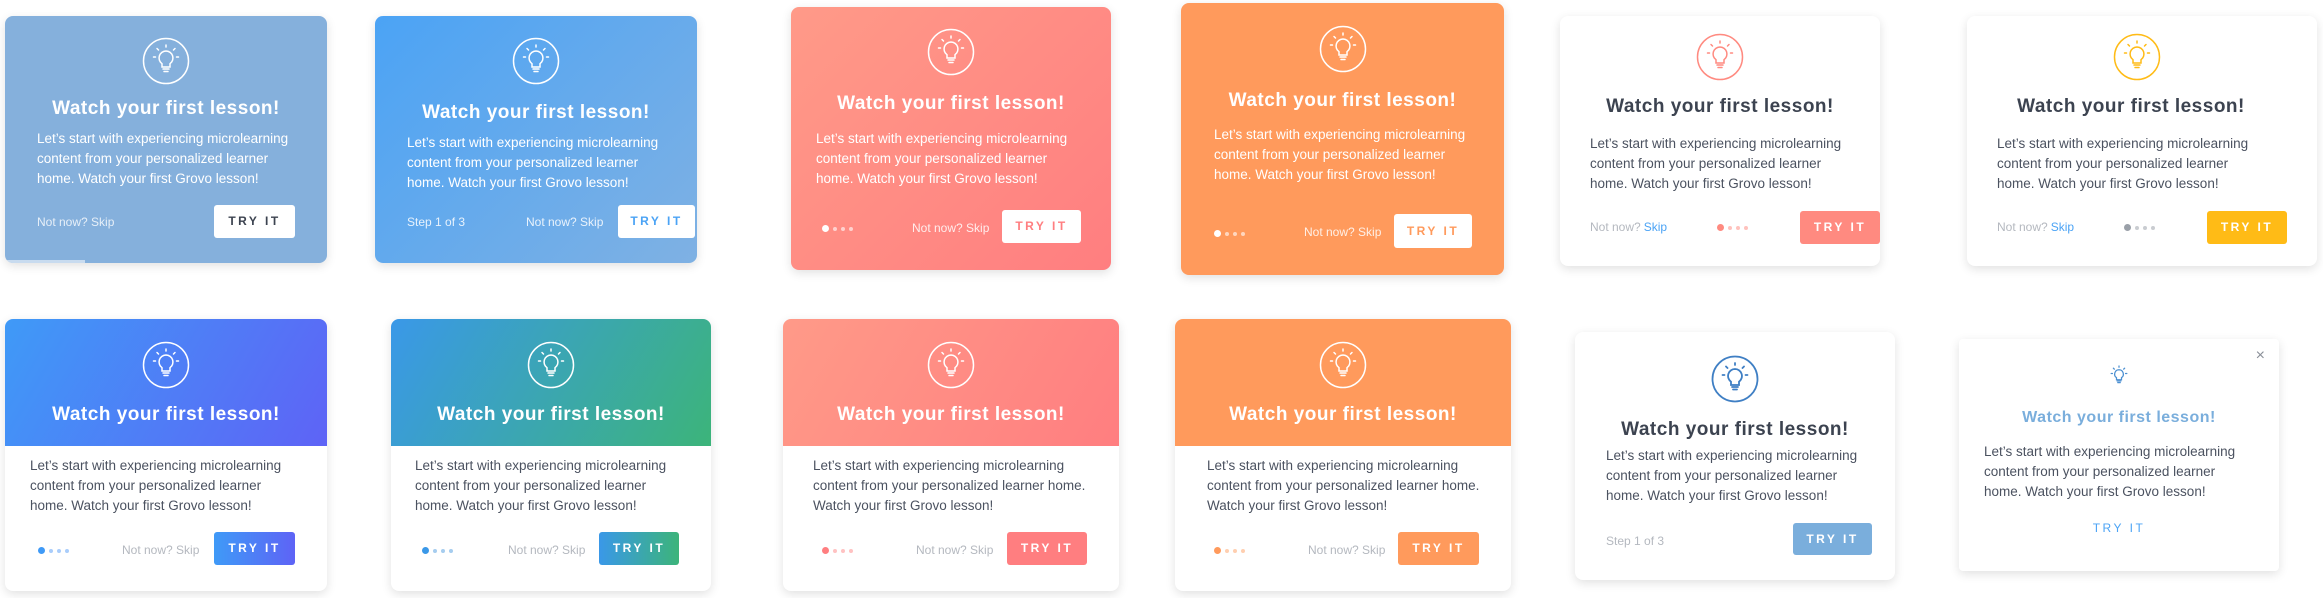 The image size is (2323, 598). I want to click on close-icon: ×, so click(2260, 356).